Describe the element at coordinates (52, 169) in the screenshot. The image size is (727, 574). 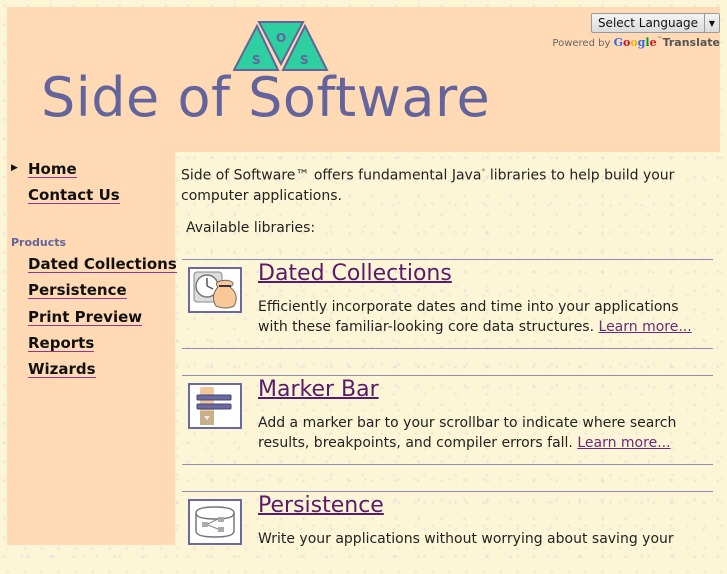
I see `nav-home-link: Home` at that location.